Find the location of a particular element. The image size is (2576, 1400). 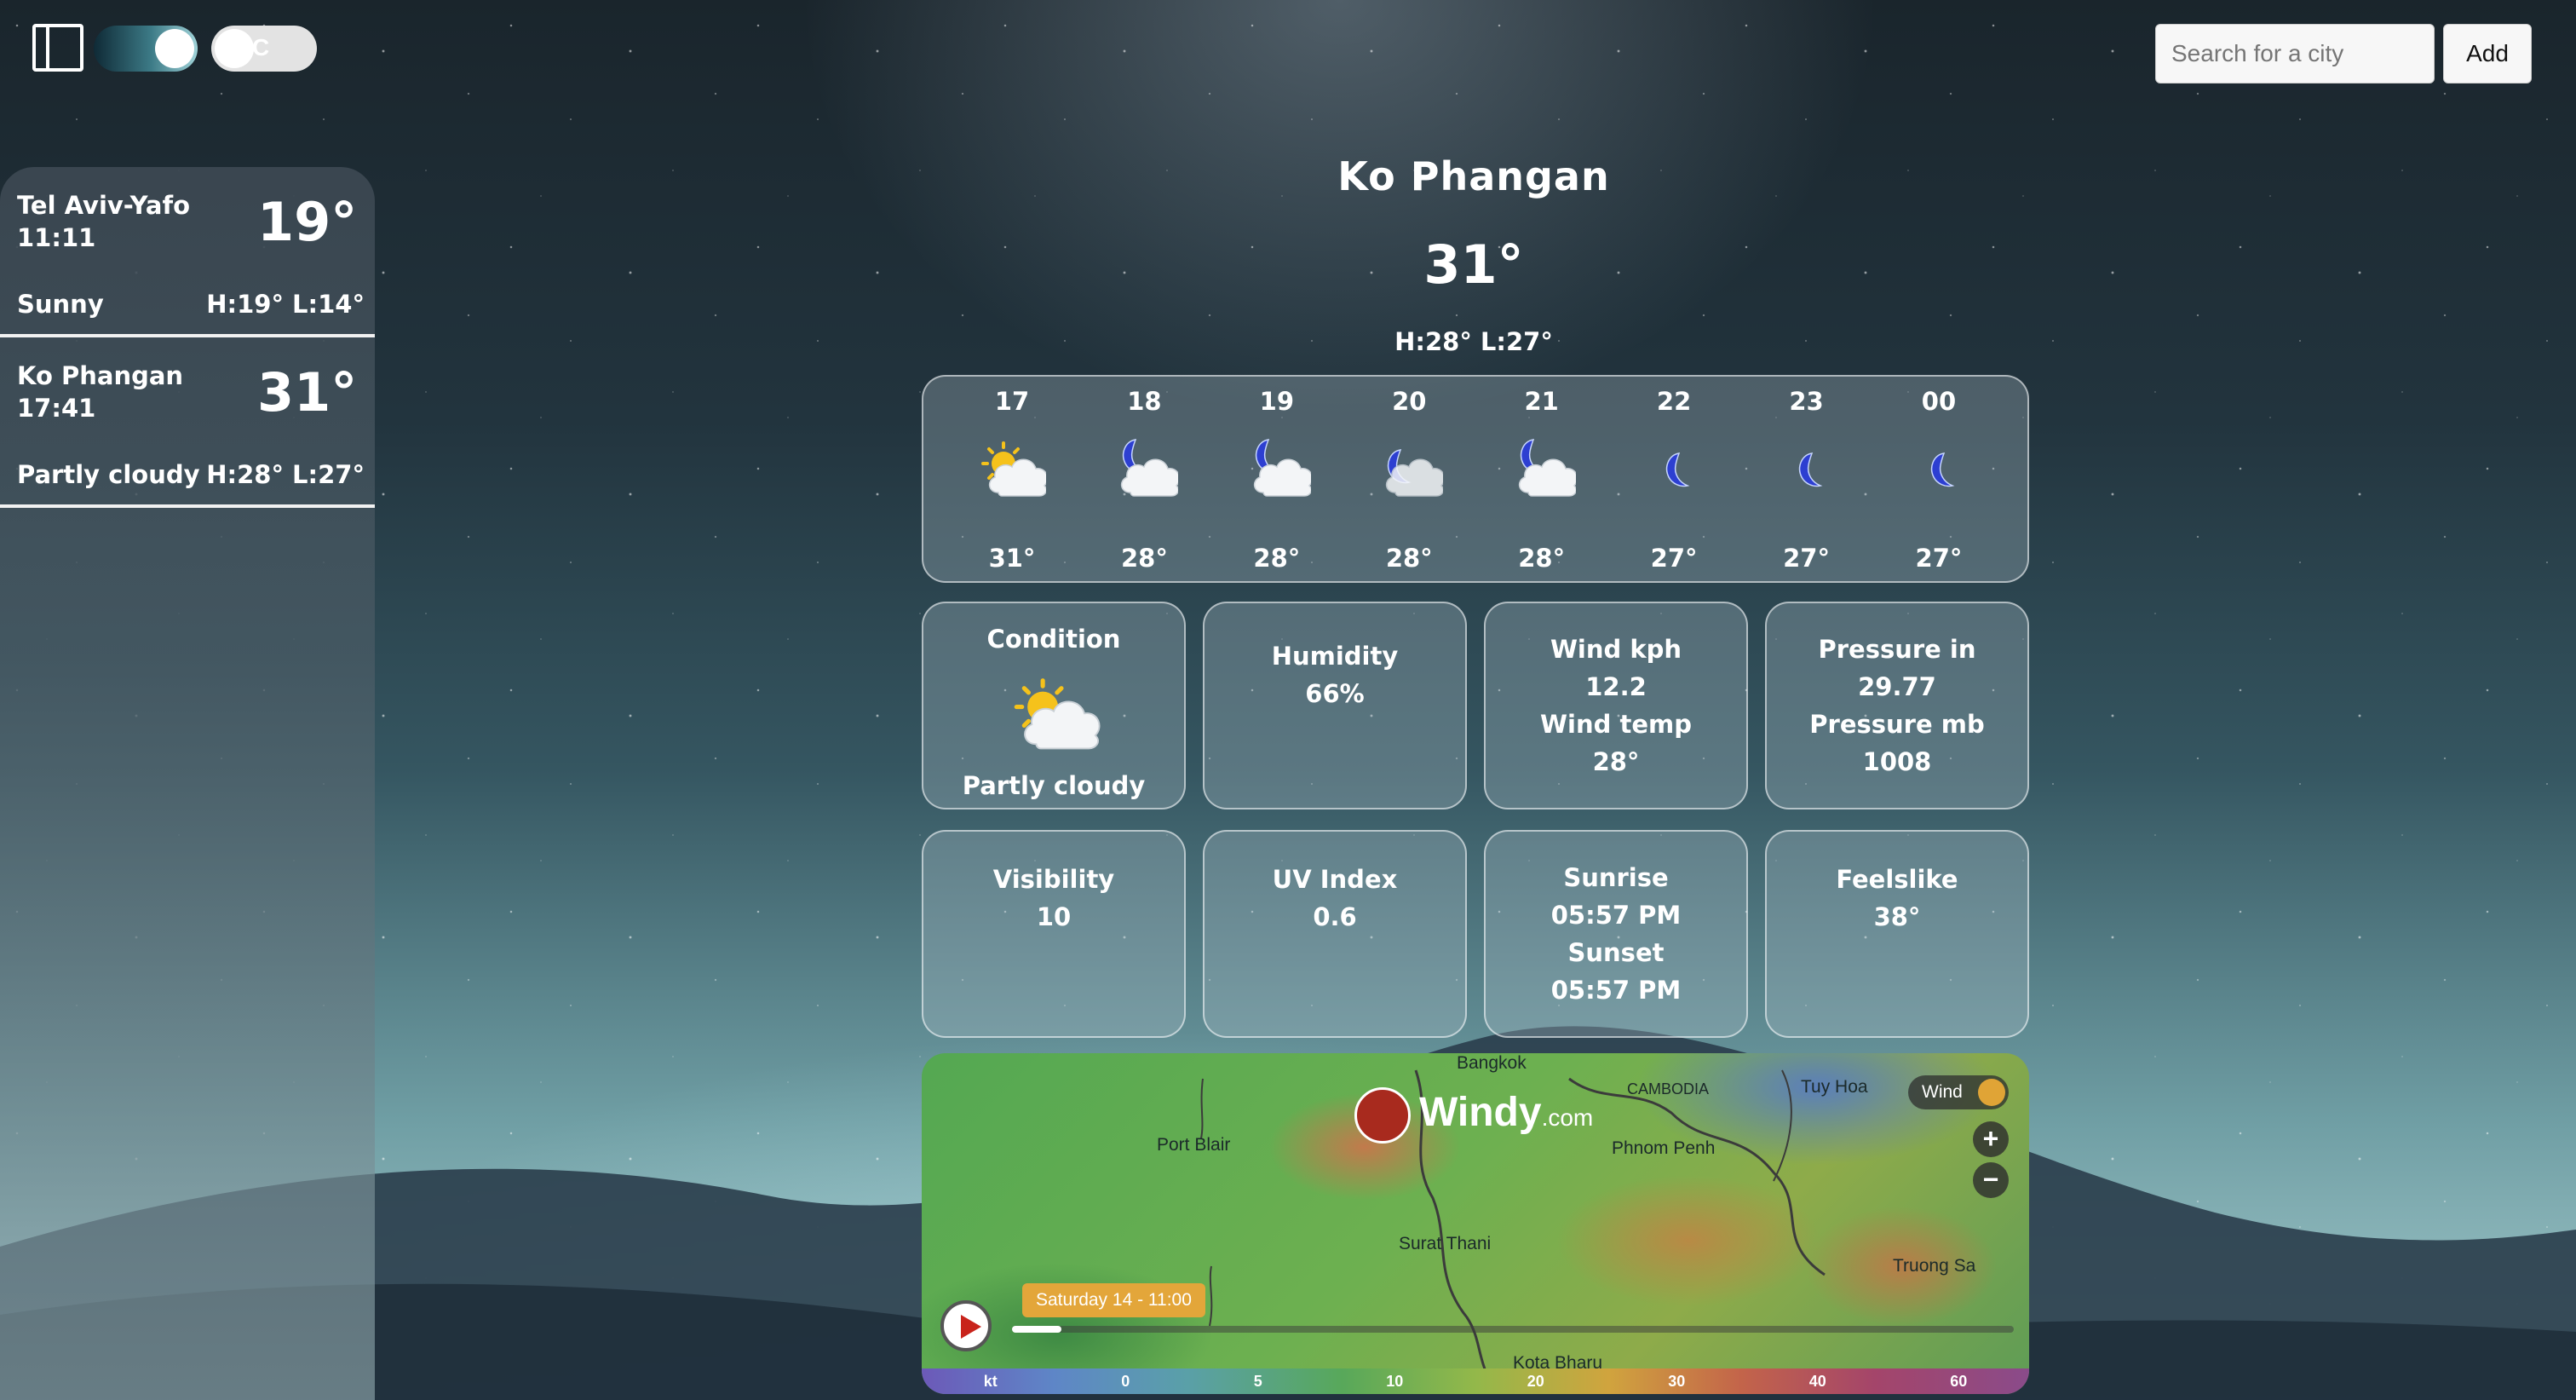

hourly-item: 17 31° is located at coordinates (1012, 479).